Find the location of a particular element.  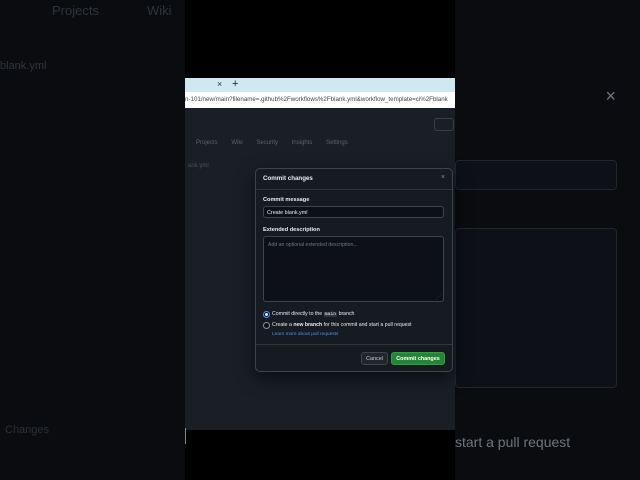

dialog-title: Commit changes is located at coordinates (288, 178).